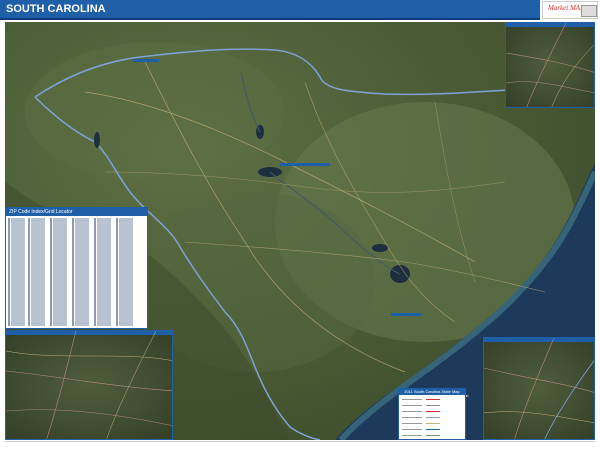 This screenshot has width=600, height=450. Describe the element at coordinates (432, 392) in the screenshot. I see `legend-title: 2011 South Carolina State Map` at that location.